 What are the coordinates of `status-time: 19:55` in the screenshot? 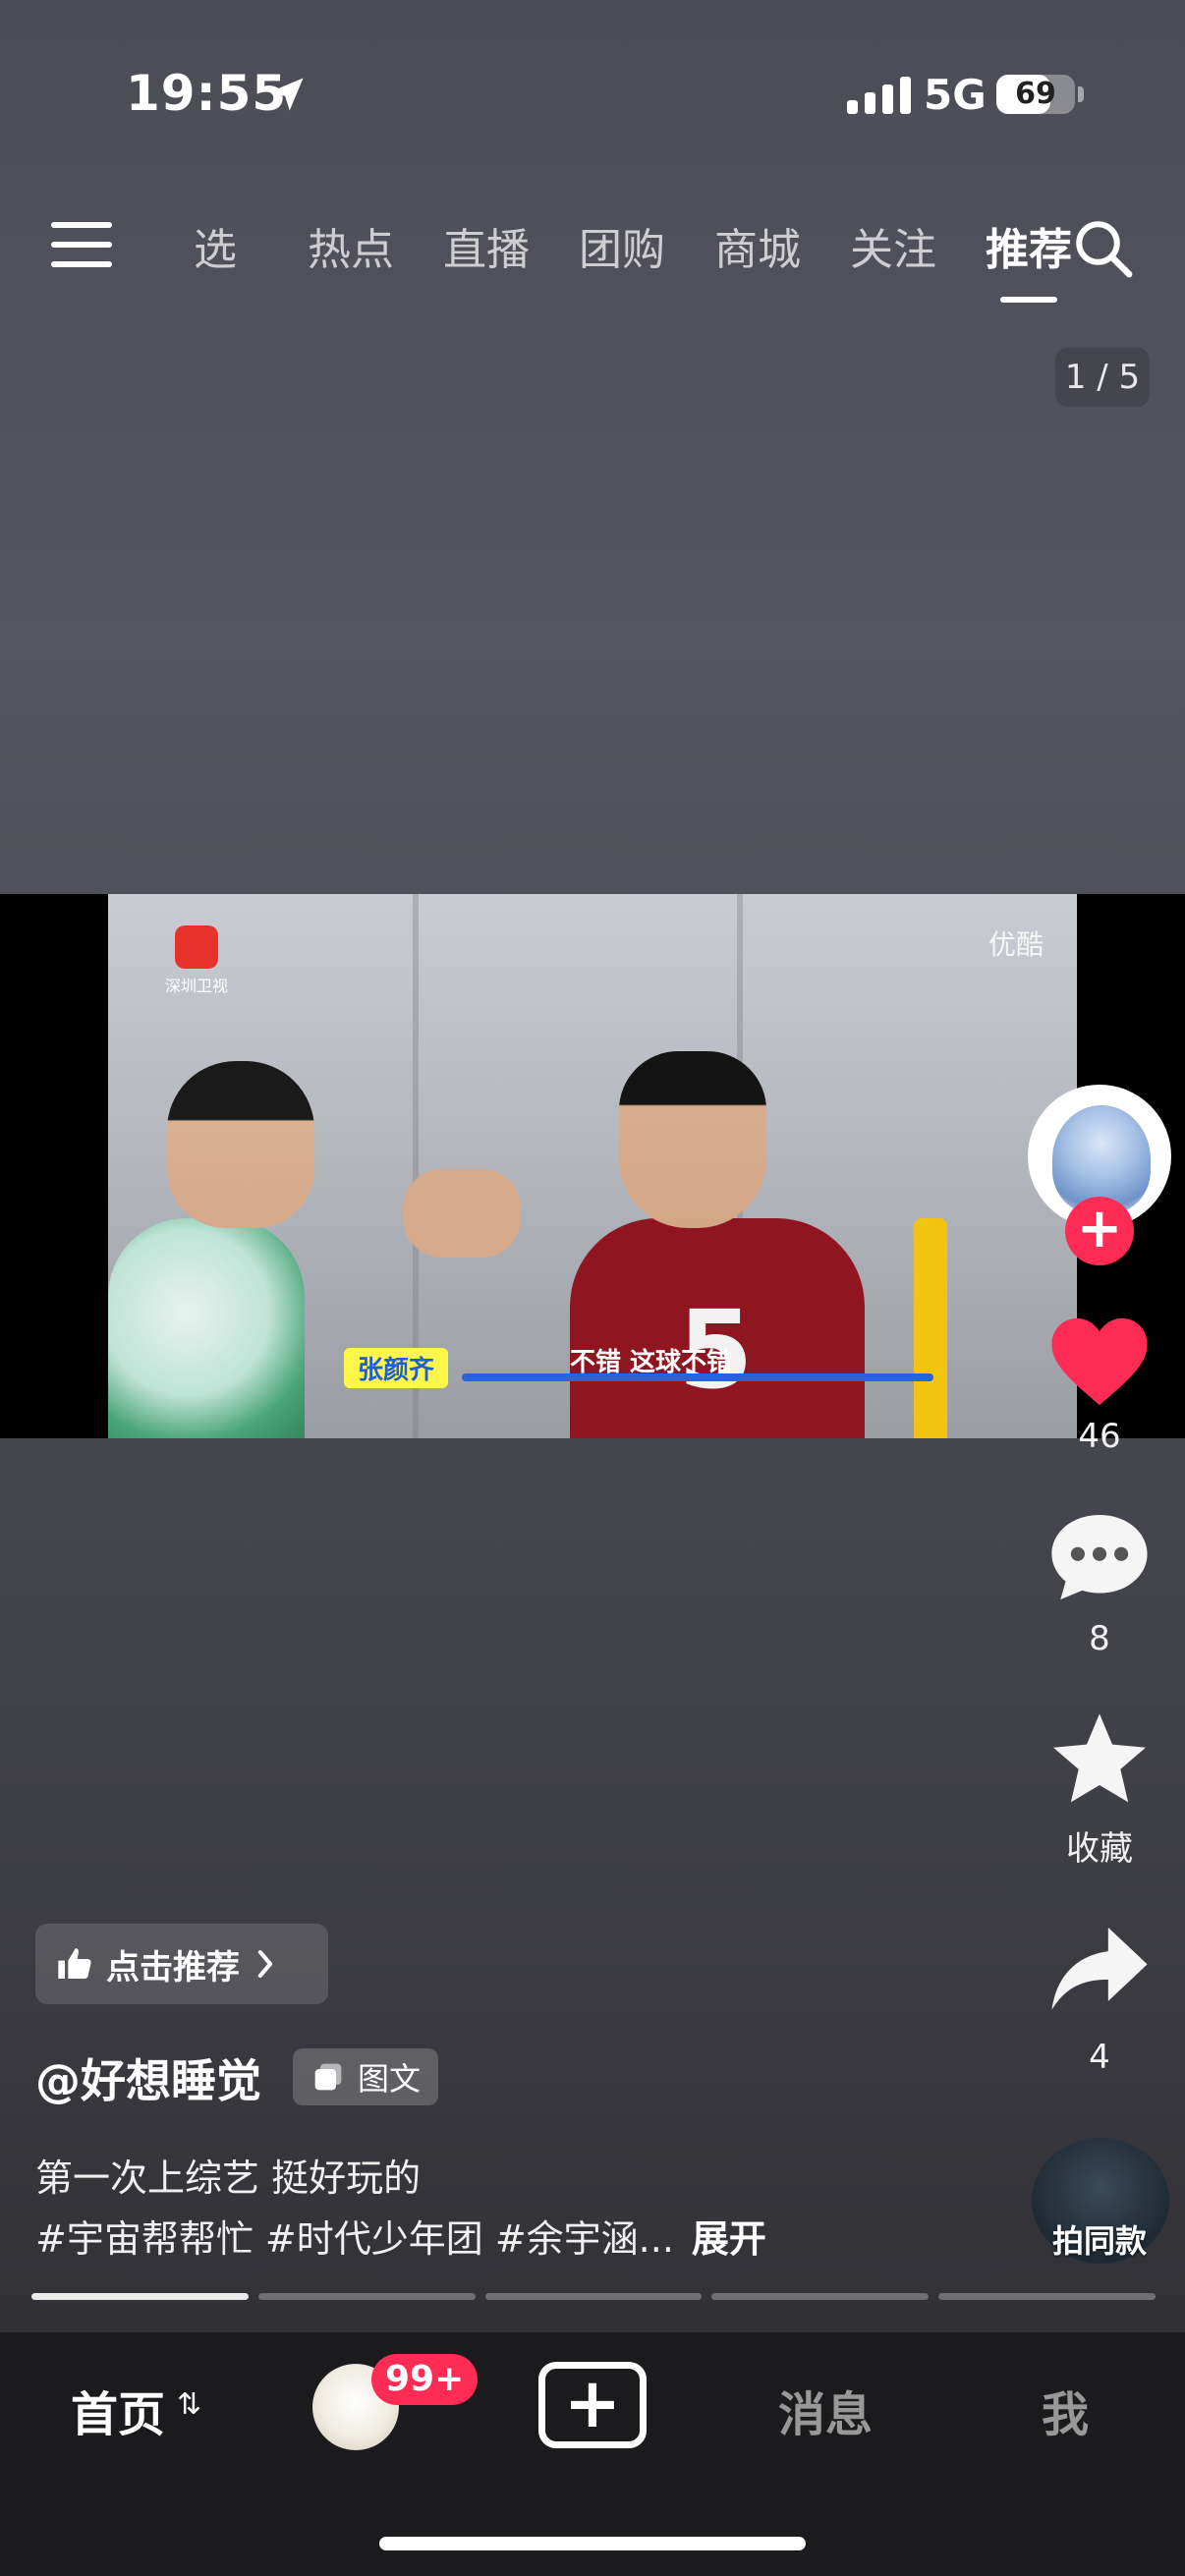 It's located at (207, 93).